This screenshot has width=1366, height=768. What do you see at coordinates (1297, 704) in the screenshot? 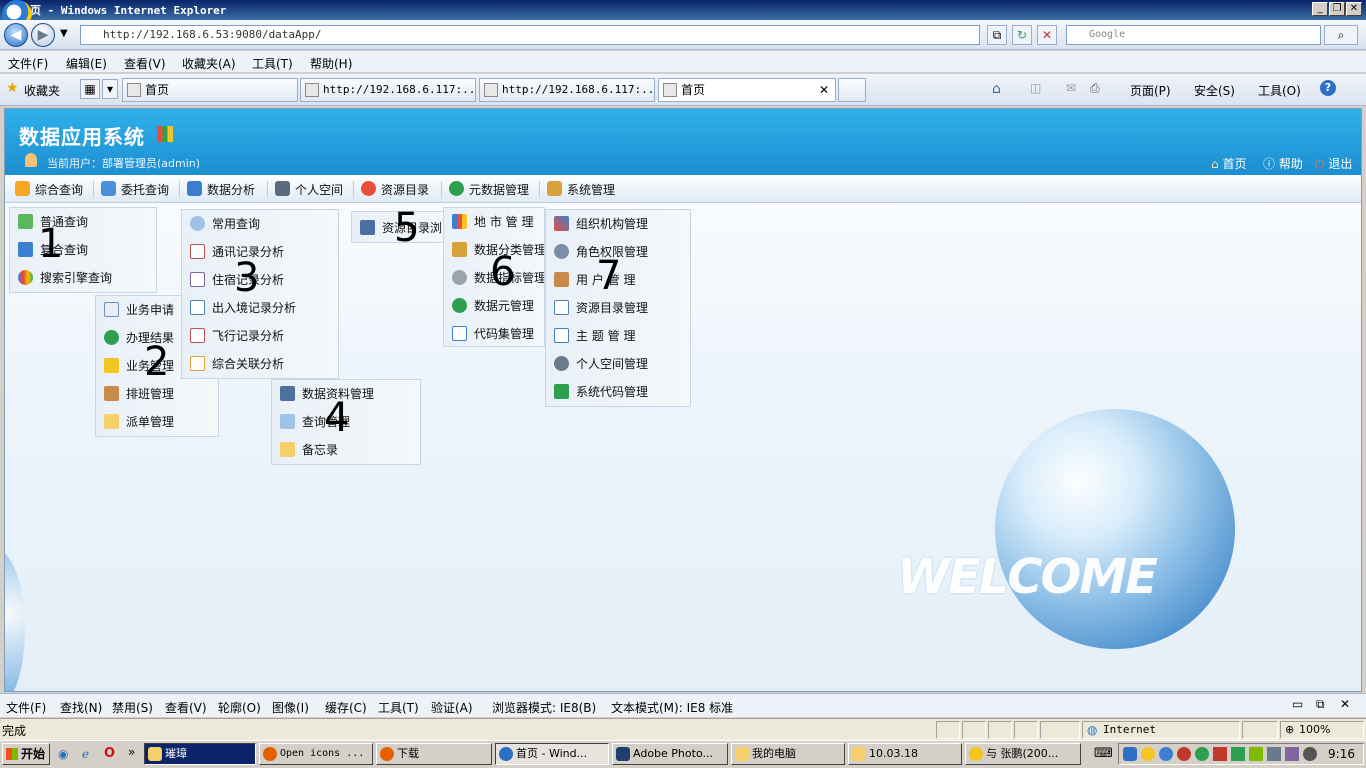
I see `minimize-icon: ▭` at bounding box center [1297, 704].